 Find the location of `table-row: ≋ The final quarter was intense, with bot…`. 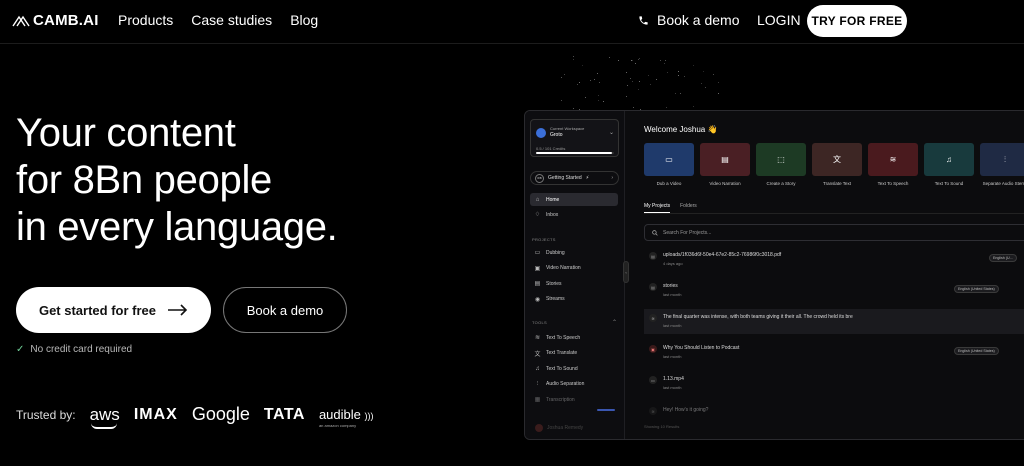

table-row: ≋ The final quarter was intense, with bot… is located at coordinates (834, 321).